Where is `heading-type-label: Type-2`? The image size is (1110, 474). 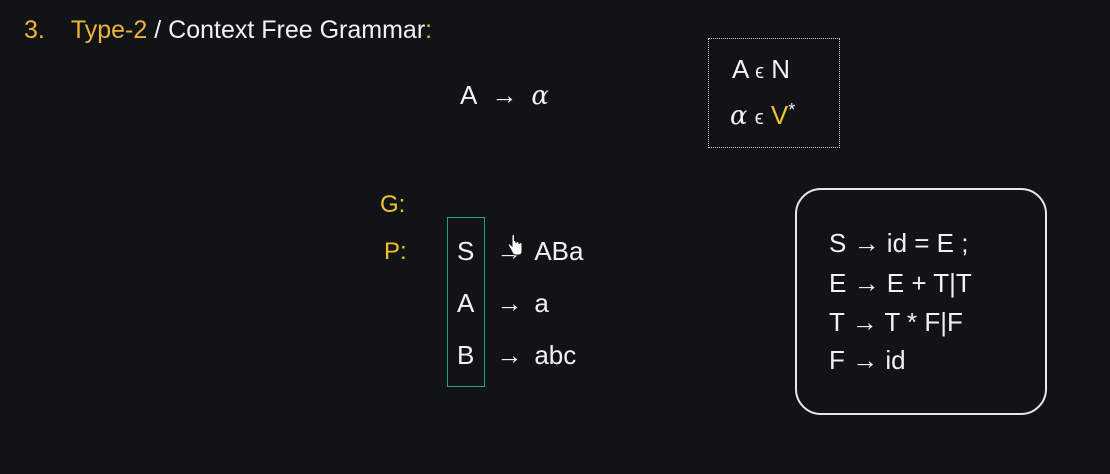 heading-type-label: Type-2 is located at coordinates (109, 30).